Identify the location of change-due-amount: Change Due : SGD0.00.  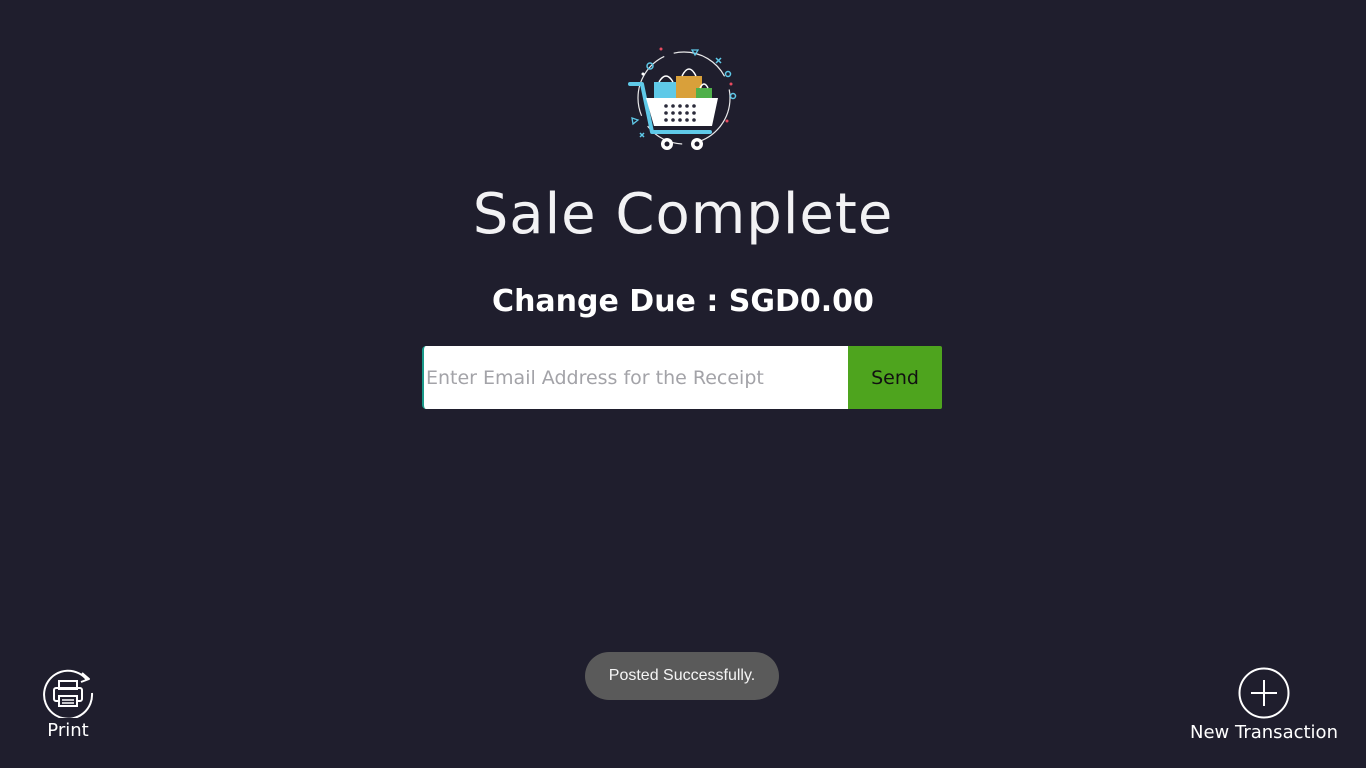
(683, 301).